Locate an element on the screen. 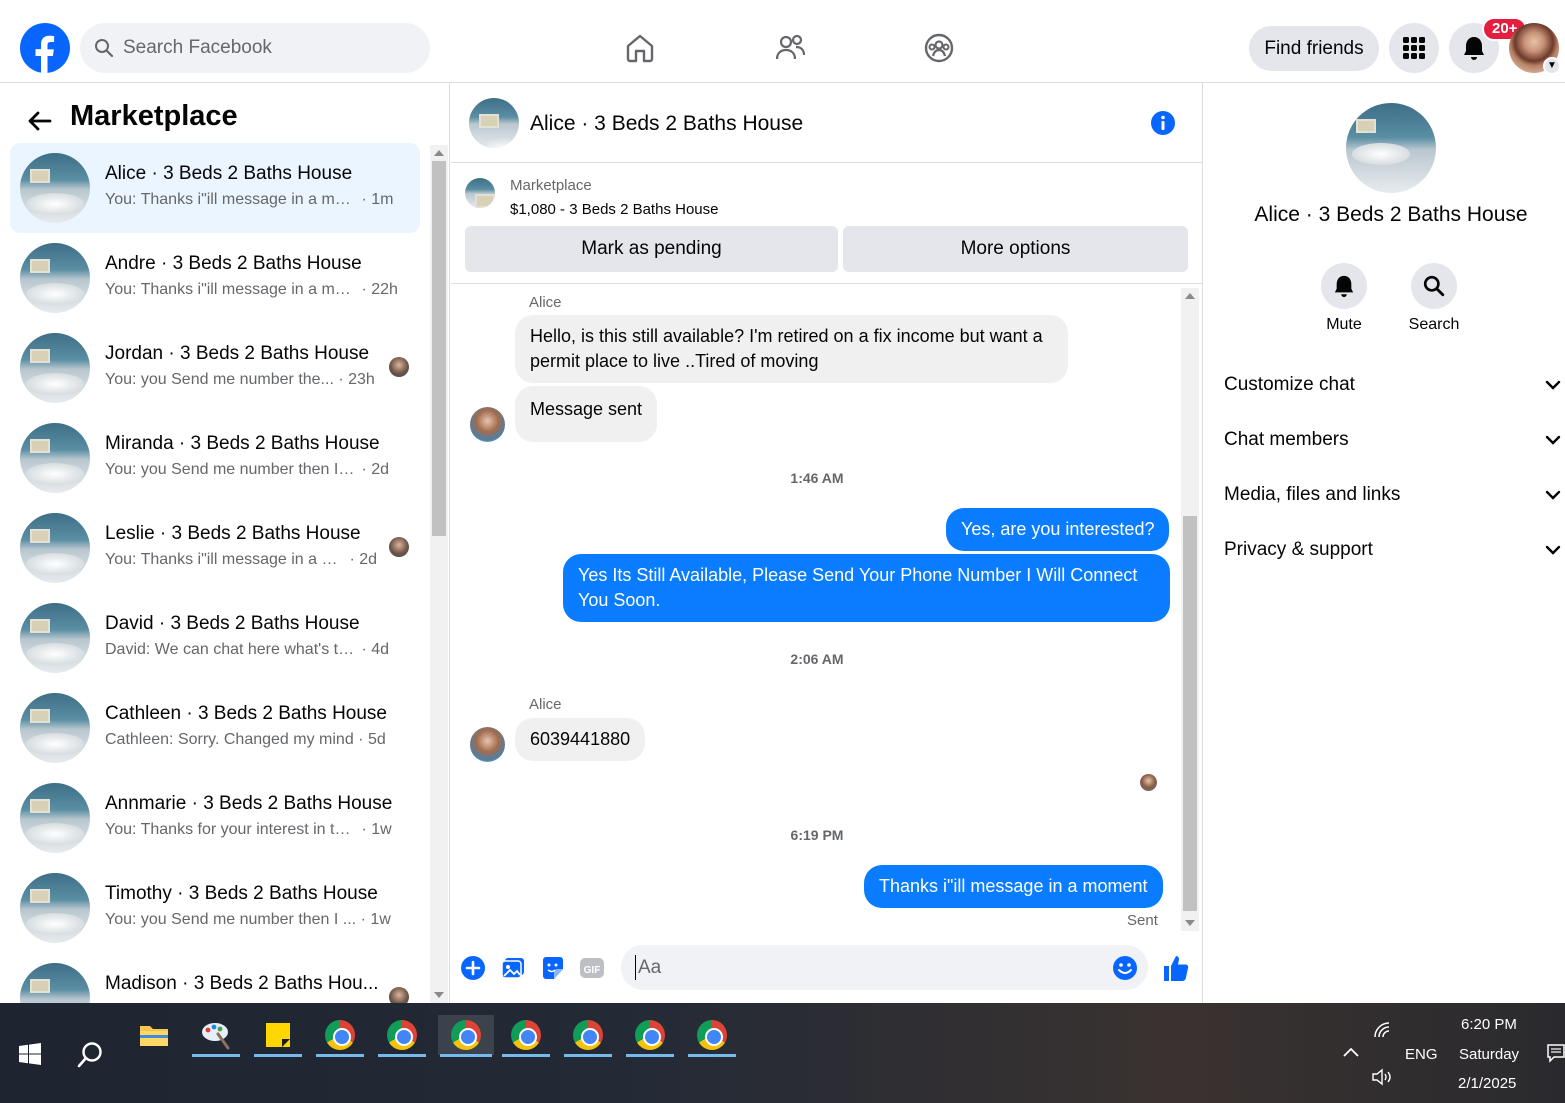  clock-day: Saturday is located at coordinates (1489, 1054).